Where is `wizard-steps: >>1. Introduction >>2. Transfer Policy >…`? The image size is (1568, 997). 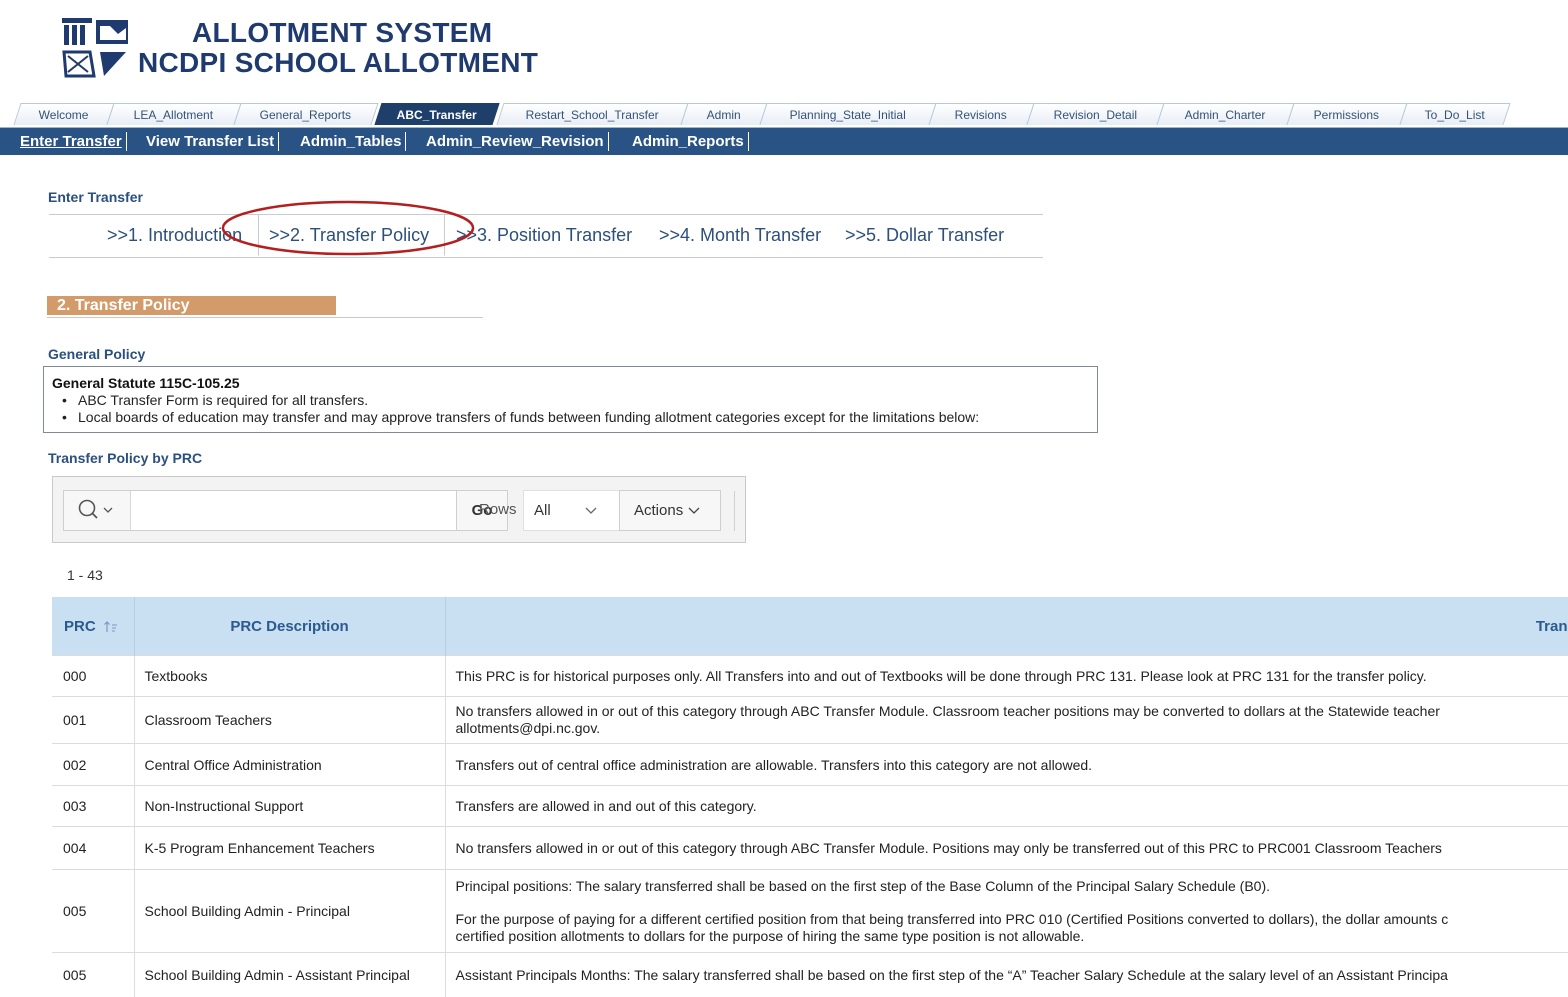 wizard-steps: >>1. Introduction >>2. Transfer Policy >… is located at coordinates (546, 236).